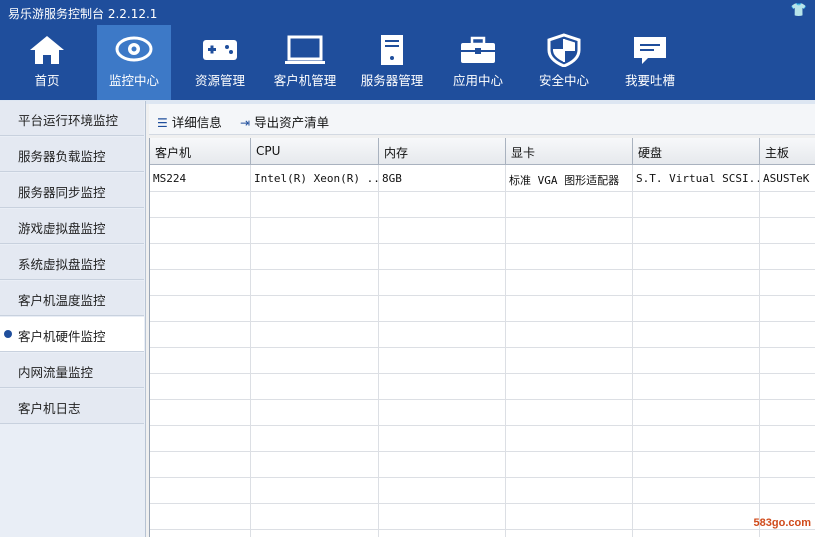 This screenshot has height=537, width=815. I want to click on sidebar-item-client-hardware: 客户机硬件监控, so click(72, 334).